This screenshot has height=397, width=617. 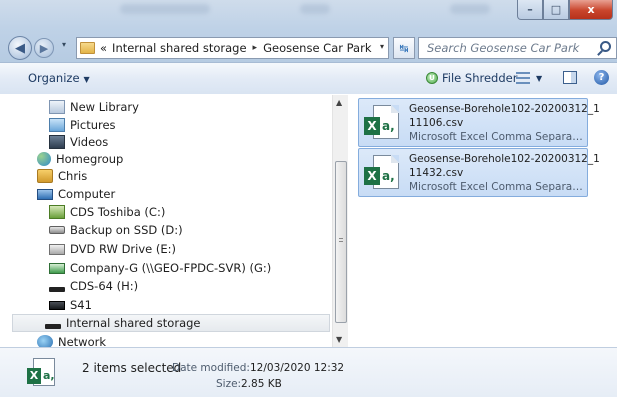 What do you see at coordinates (57, 107) in the screenshot?
I see `library-icon` at bounding box center [57, 107].